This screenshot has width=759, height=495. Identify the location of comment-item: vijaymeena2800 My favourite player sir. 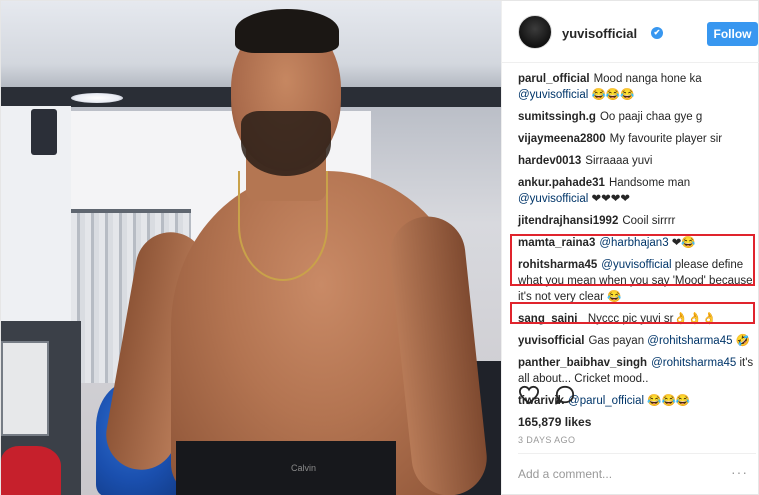
(637, 139).